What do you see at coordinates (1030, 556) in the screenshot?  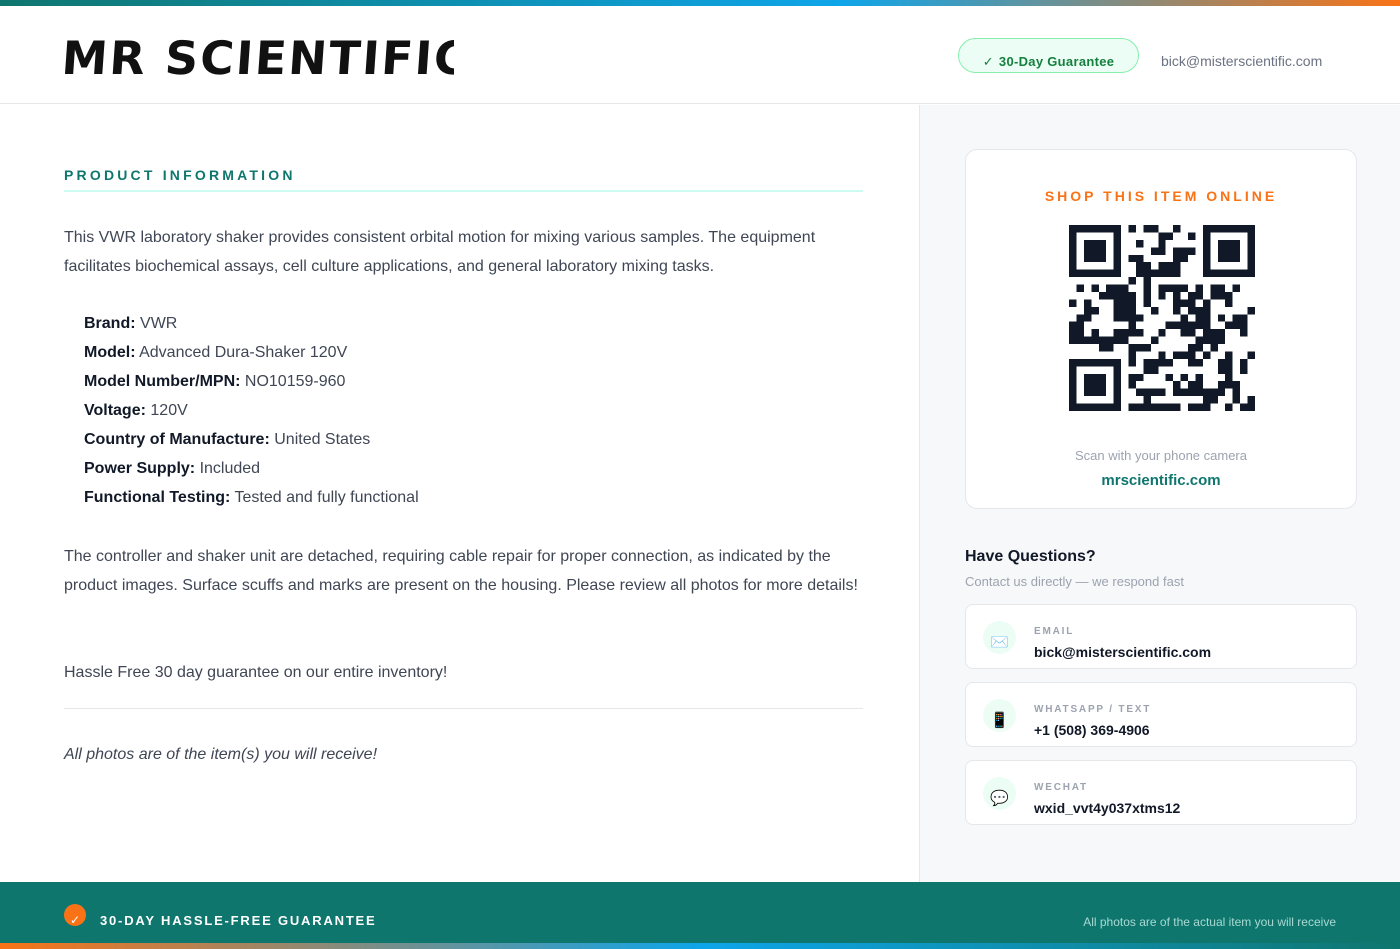 I see `questions-title: Have Questions?` at bounding box center [1030, 556].